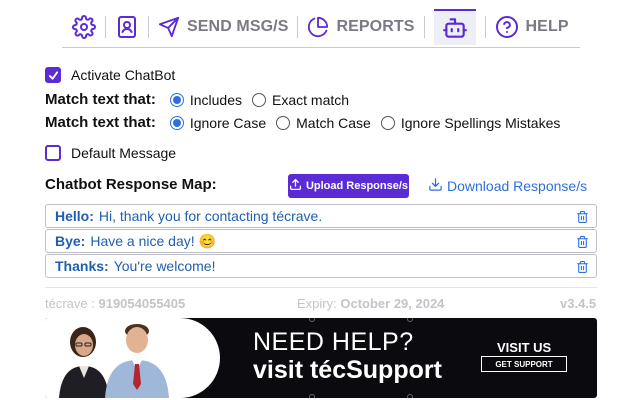 The image size is (640, 400). Describe the element at coordinates (524, 347) in the screenshot. I see `banner-cta-title: VISIT US` at that location.